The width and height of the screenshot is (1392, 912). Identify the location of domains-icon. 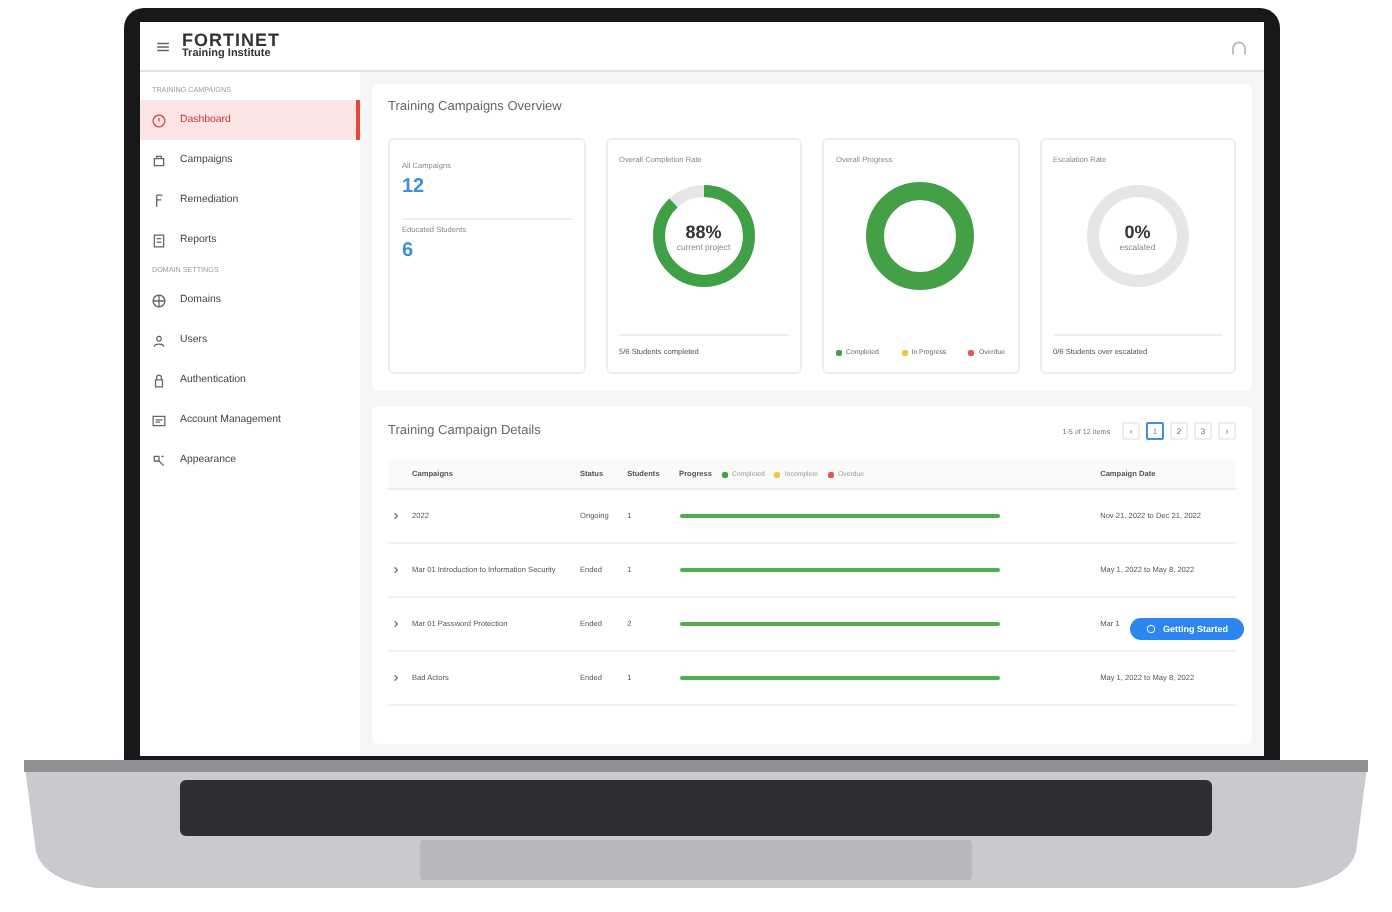
(159, 300).